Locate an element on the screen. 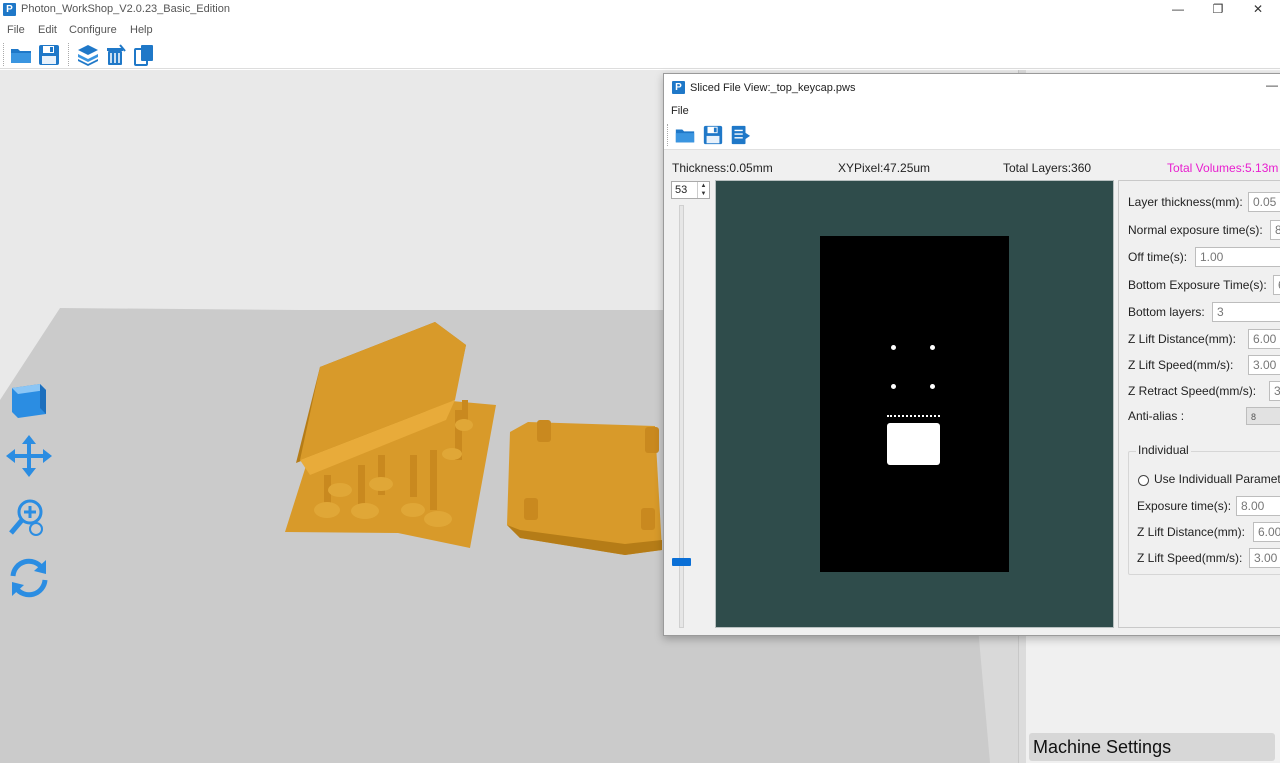  restore-button: ❐ is located at coordinates (1218, 10).